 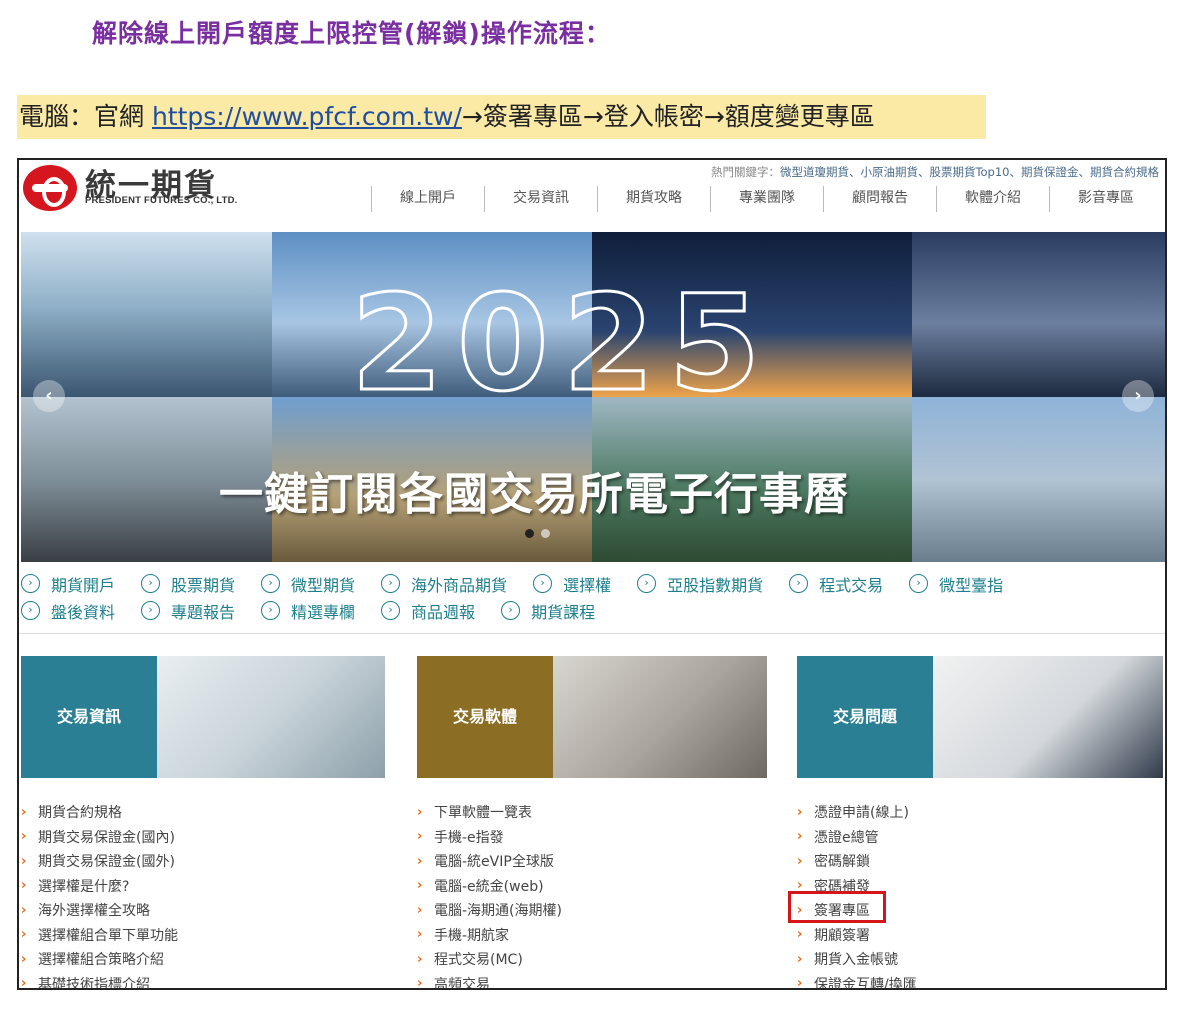 What do you see at coordinates (307, 116) in the screenshot?
I see `official-site-link: https://www.pfcf.com.tw/` at bounding box center [307, 116].